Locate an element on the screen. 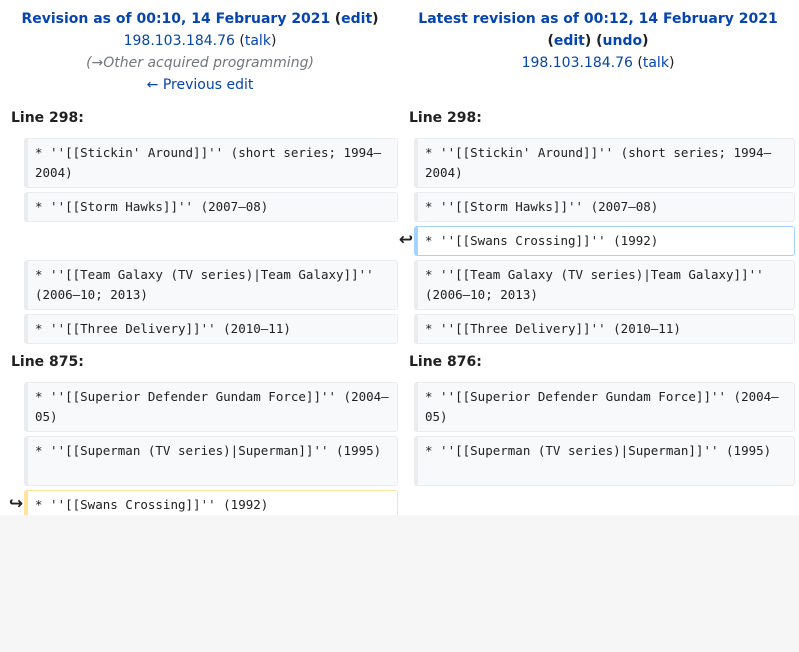 Image resolution: width=799 pixels, height=652 pixels. edit-summary: (→Other acquired programming) is located at coordinates (200, 63).